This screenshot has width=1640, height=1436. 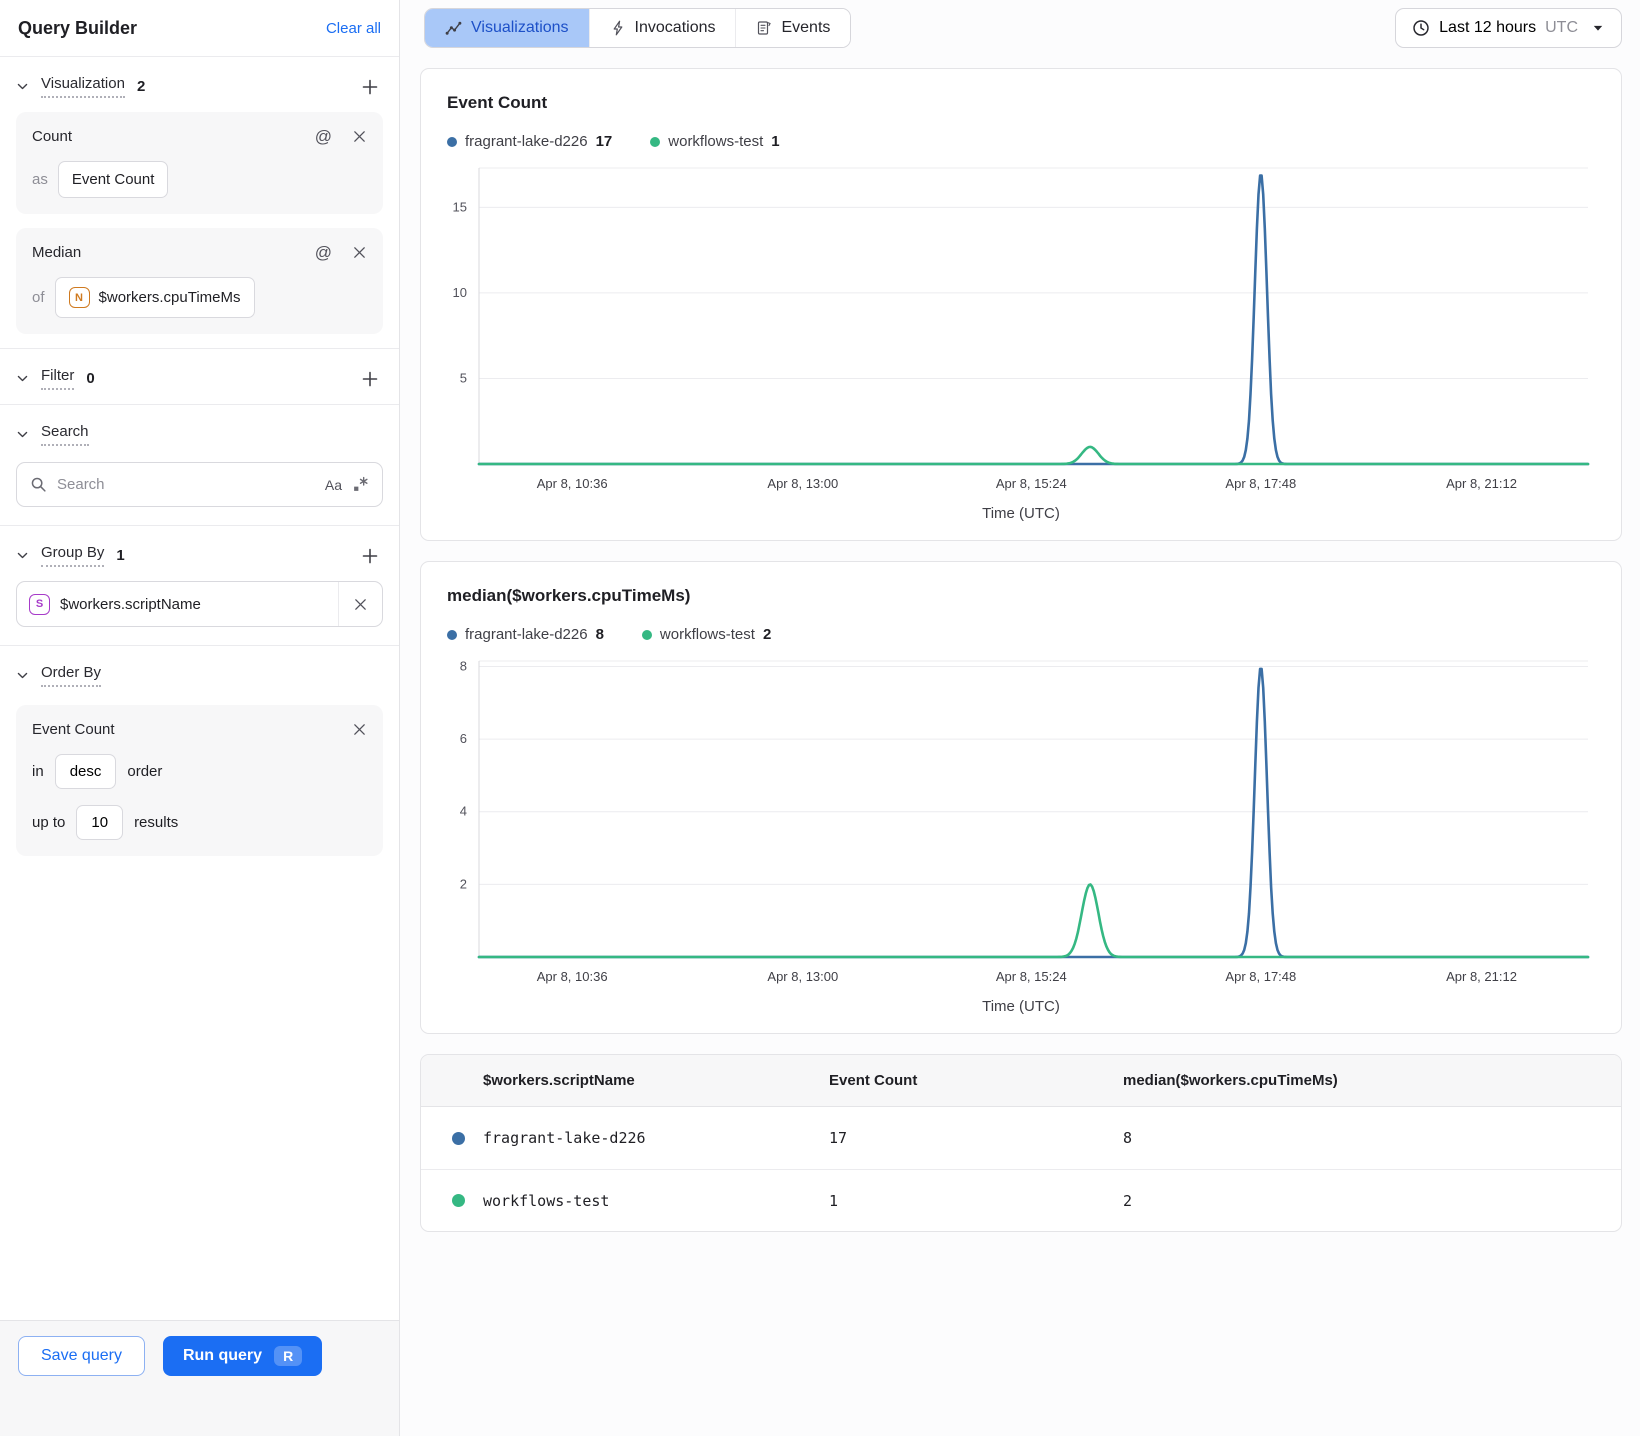 What do you see at coordinates (199, 673) in the screenshot?
I see `order-by-section-header: Order By` at bounding box center [199, 673].